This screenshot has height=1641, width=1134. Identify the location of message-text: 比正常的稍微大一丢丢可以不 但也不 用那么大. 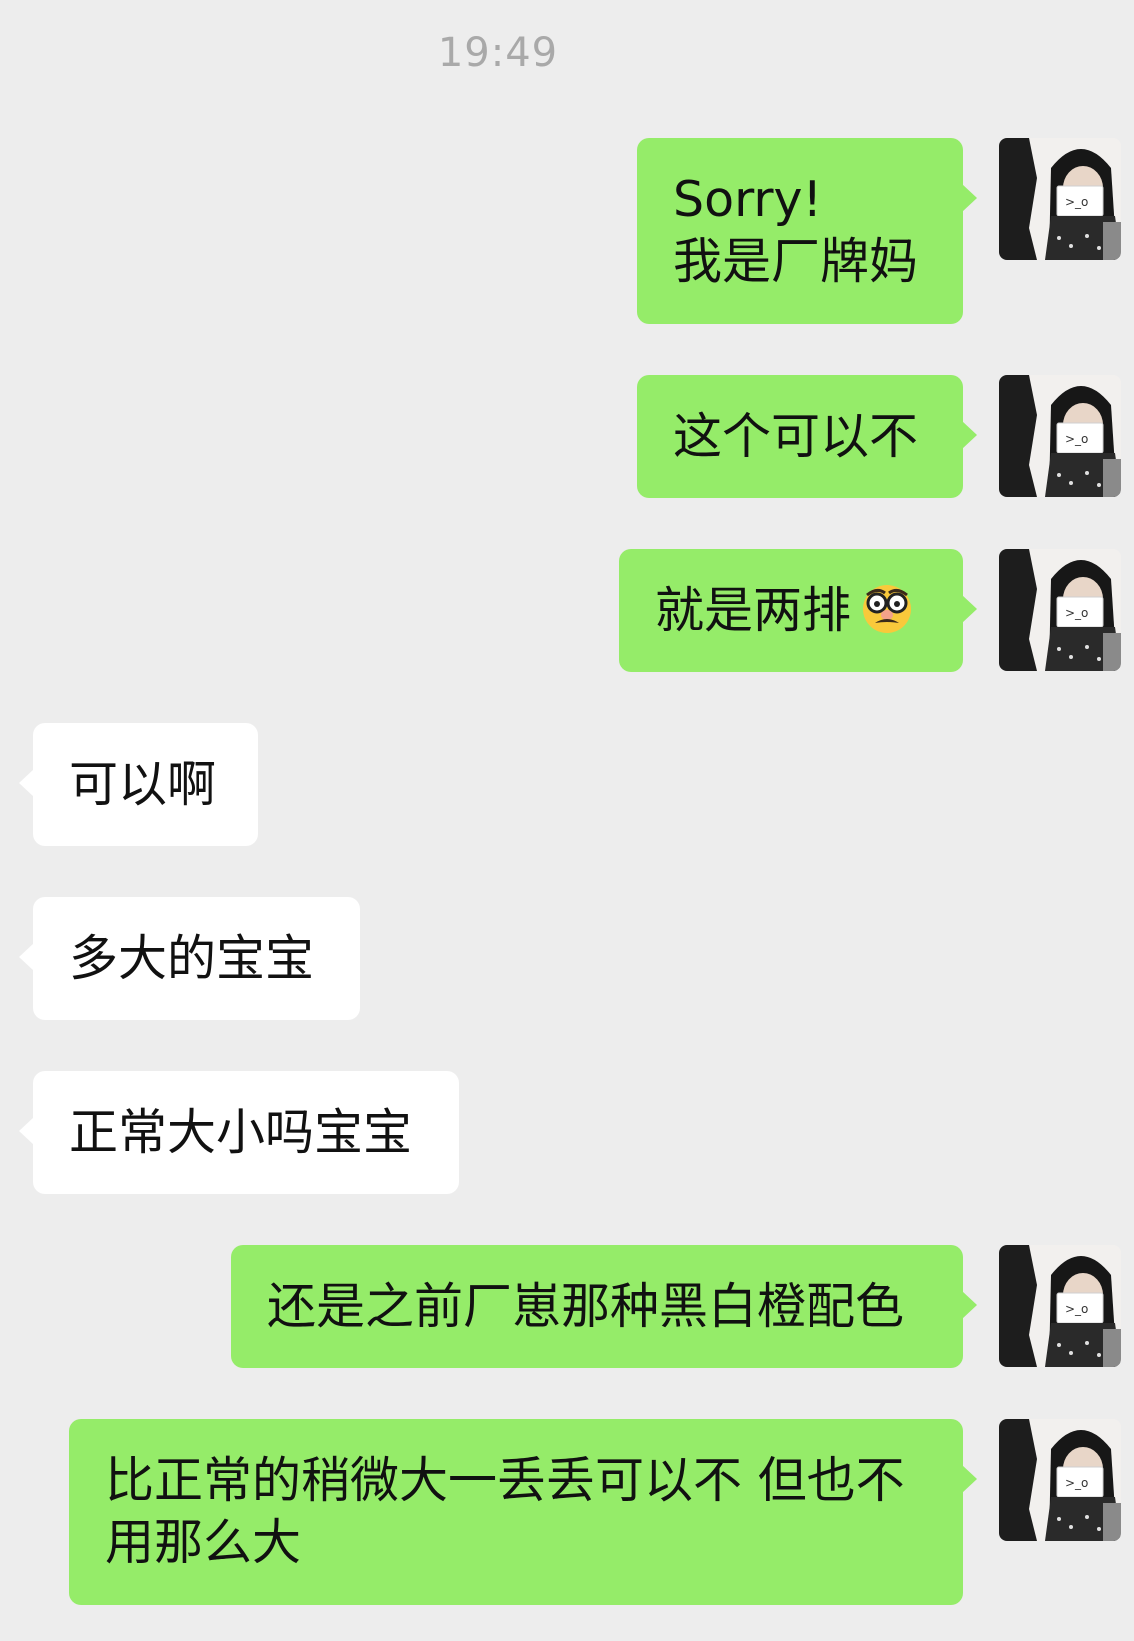
(505, 1511).